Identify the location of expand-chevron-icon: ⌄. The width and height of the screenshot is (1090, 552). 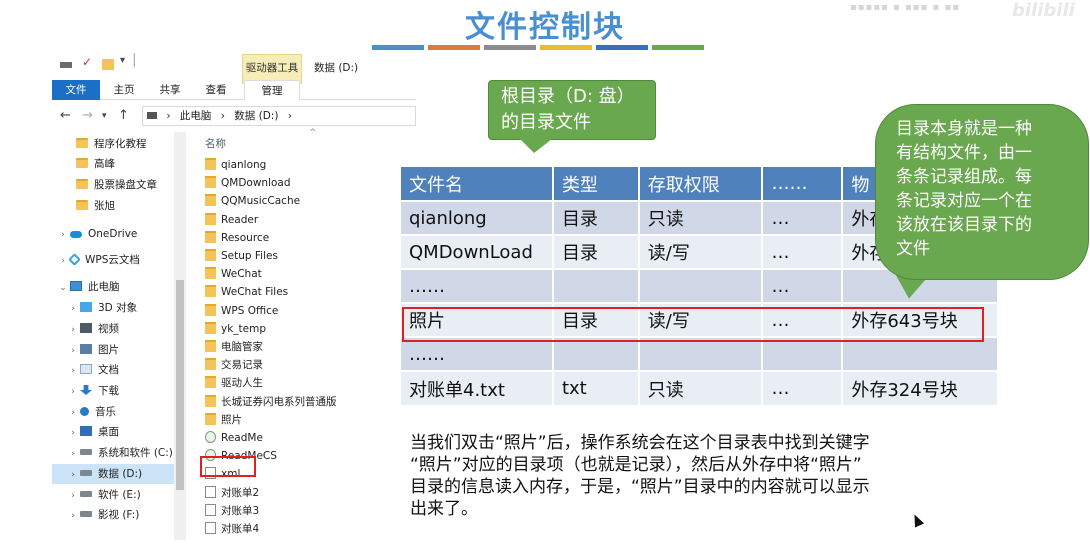
(63, 288).